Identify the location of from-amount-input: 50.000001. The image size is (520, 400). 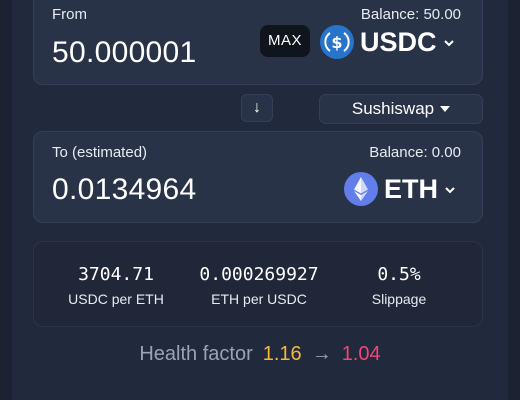
(124, 53).